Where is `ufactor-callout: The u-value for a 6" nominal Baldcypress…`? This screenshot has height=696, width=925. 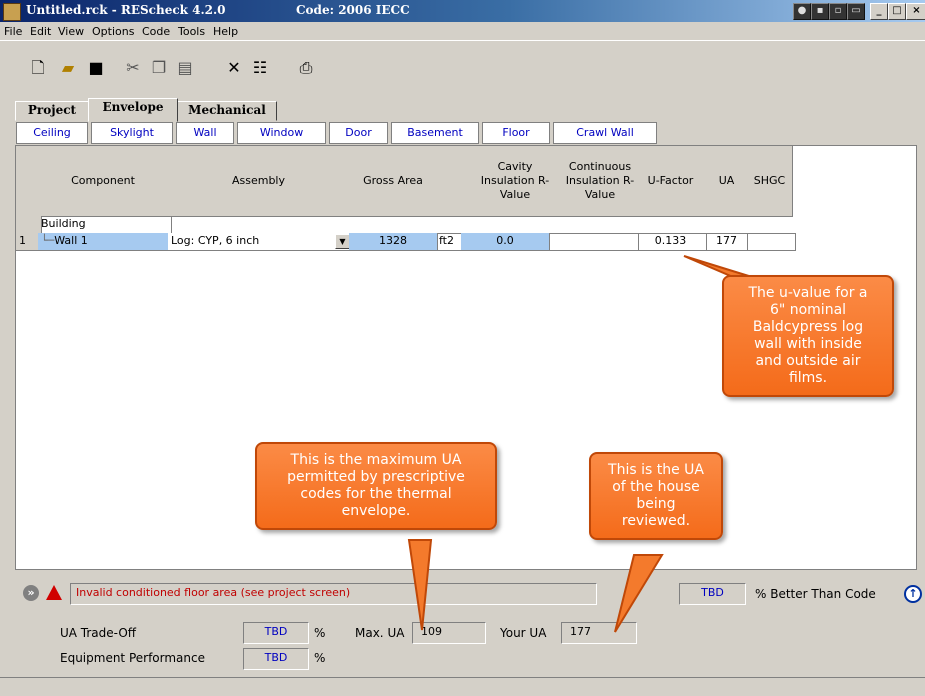
ufactor-callout: The u-value for a 6" nominal Baldcypress… is located at coordinates (808, 336).